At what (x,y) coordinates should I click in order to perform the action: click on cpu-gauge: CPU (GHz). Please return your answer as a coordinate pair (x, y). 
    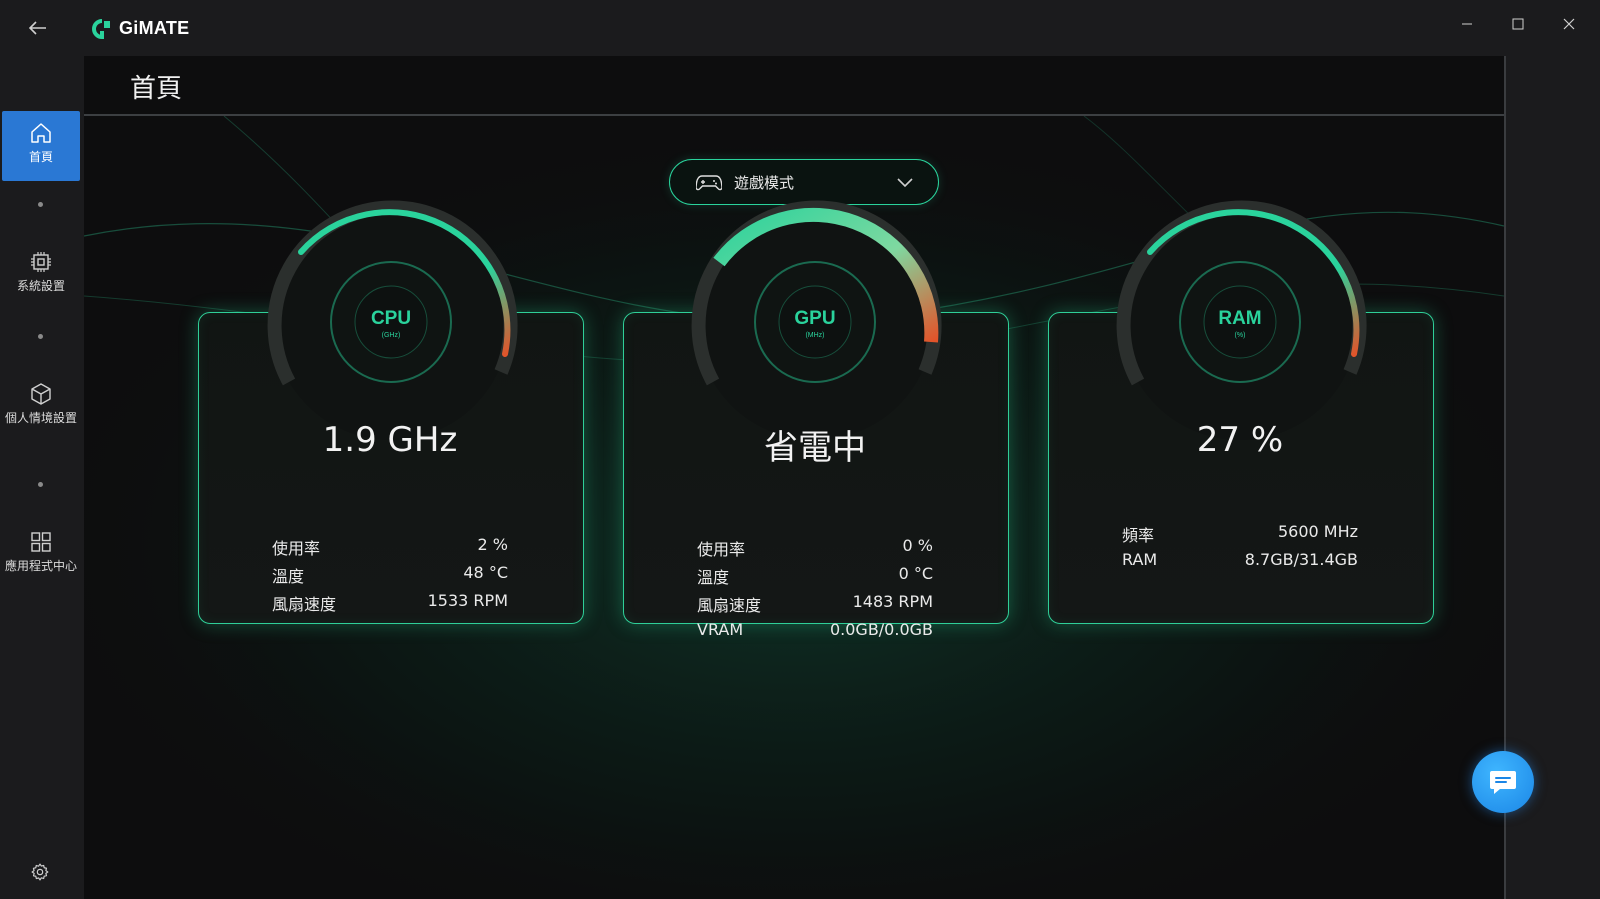
    Looking at the image, I should click on (392, 320).